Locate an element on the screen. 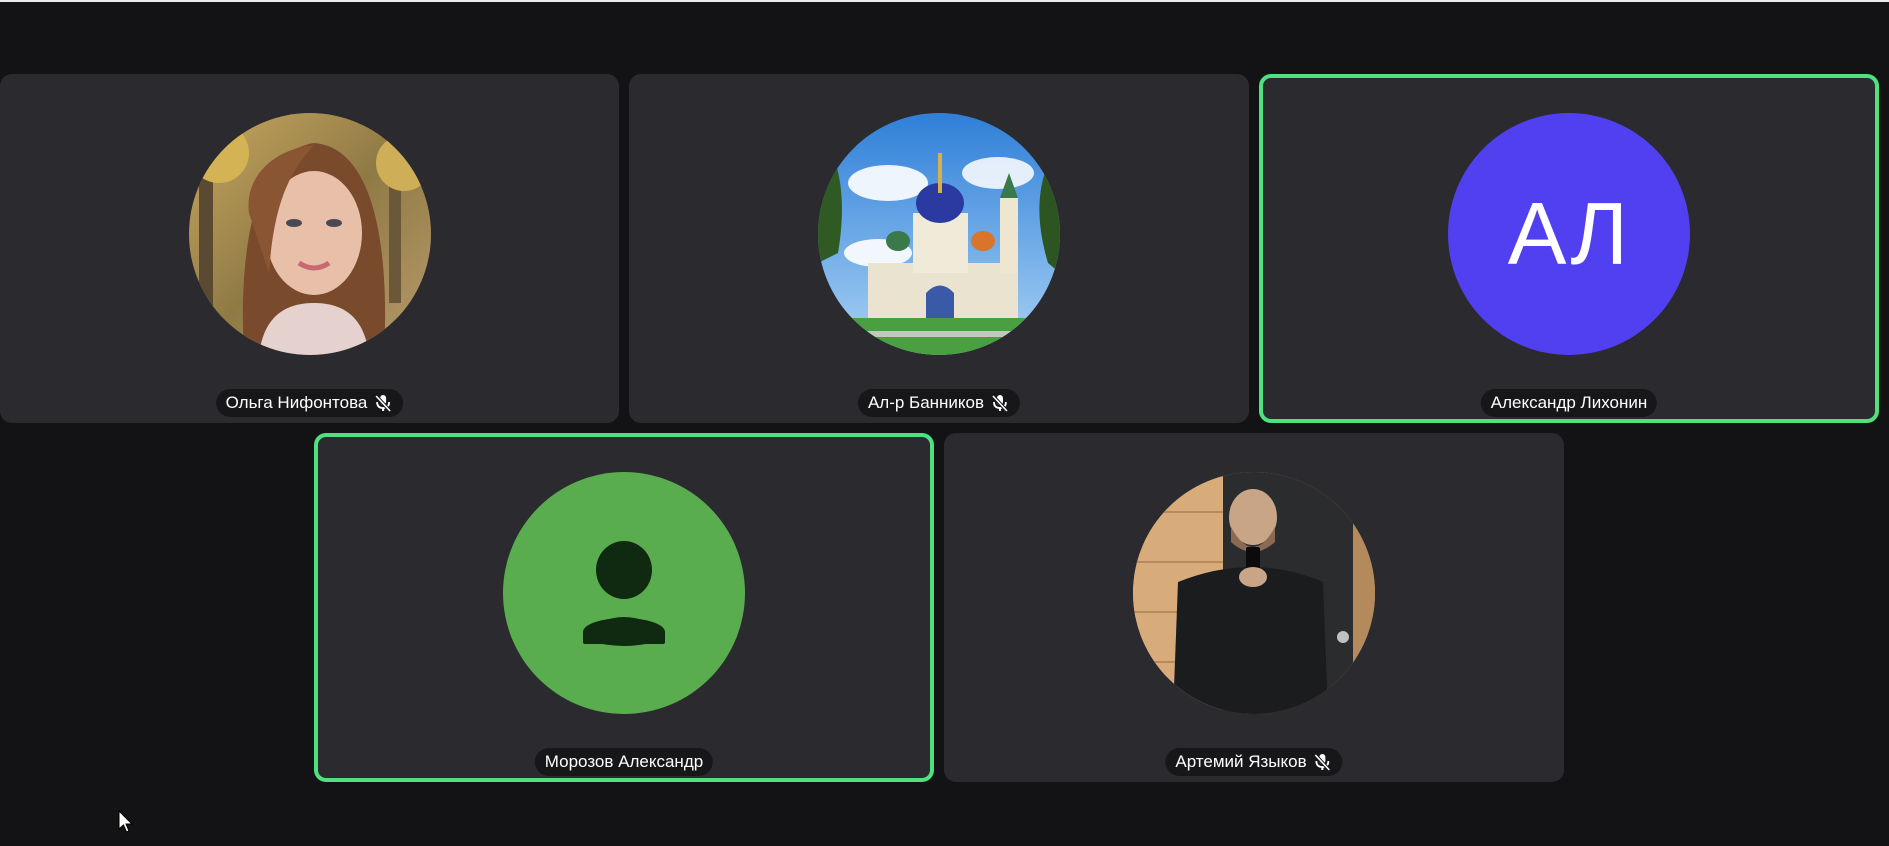 This screenshot has width=1889, height=846. avatar-photo-man is located at coordinates (1254, 593).